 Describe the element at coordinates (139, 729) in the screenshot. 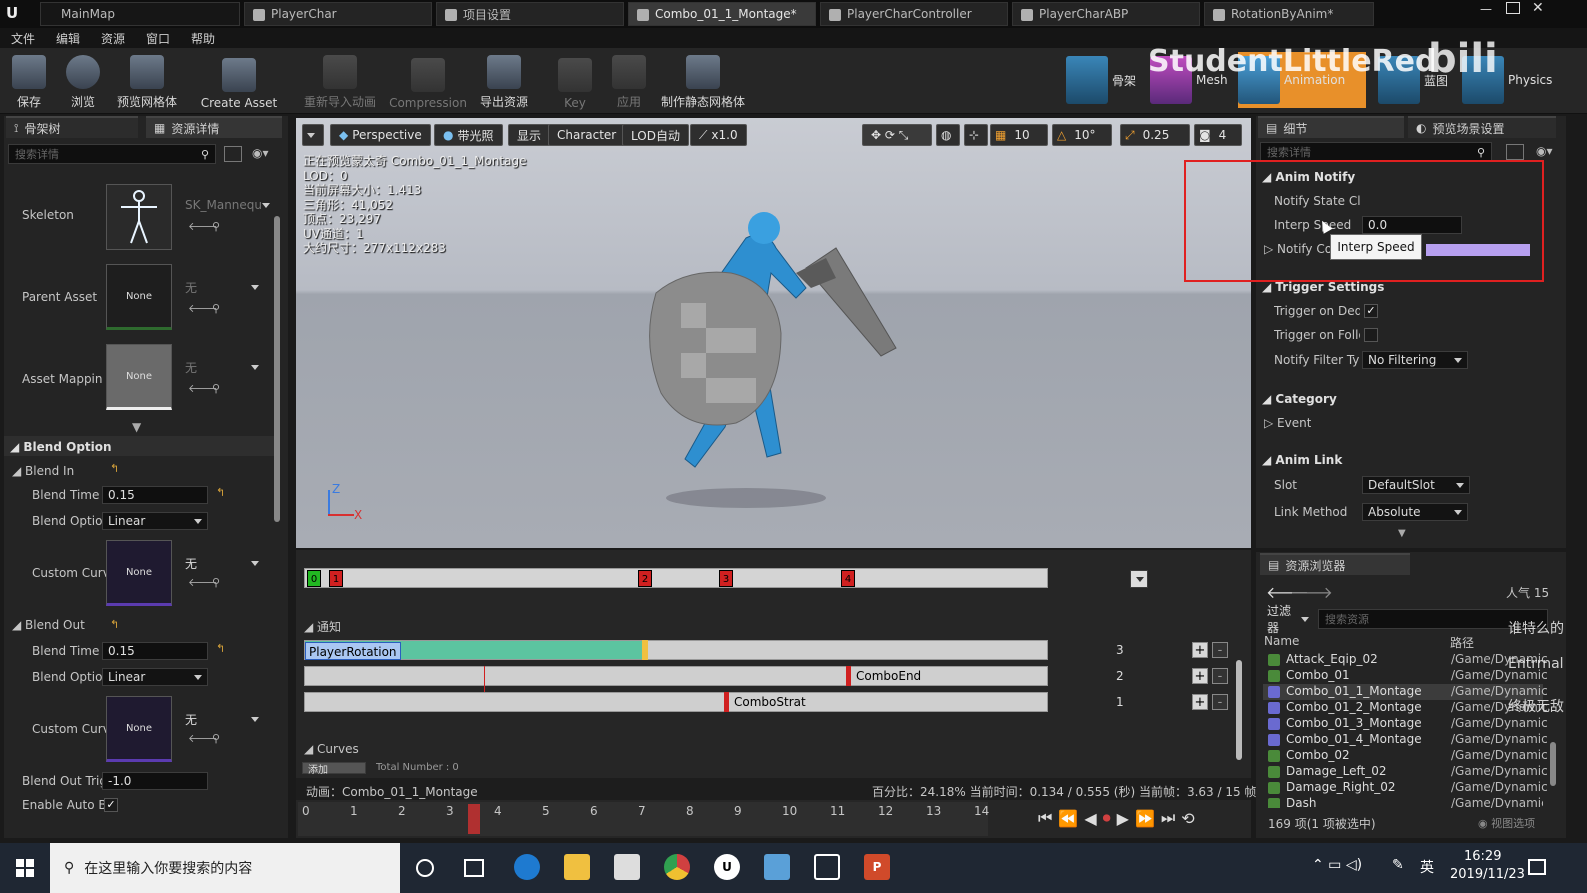

I see `blend-out-curve-thumbnail: None` at that location.